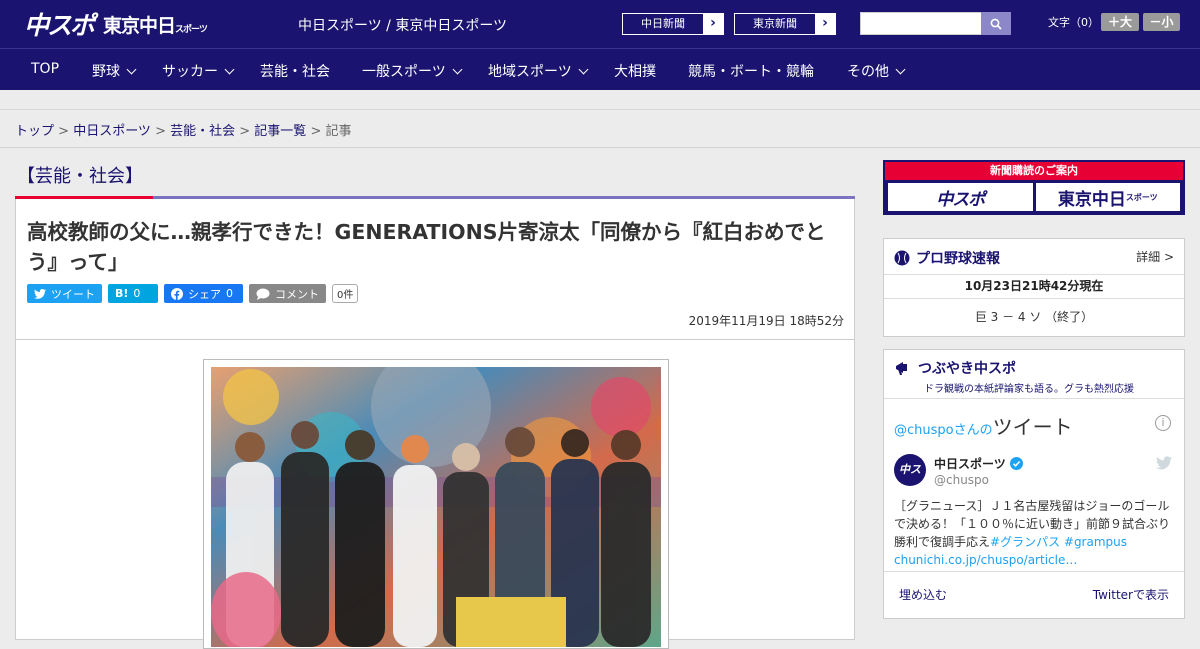 The height and width of the screenshot is (649, 1200). I want to click on author-name-text: 中日スポーツ, so click(970, 464).